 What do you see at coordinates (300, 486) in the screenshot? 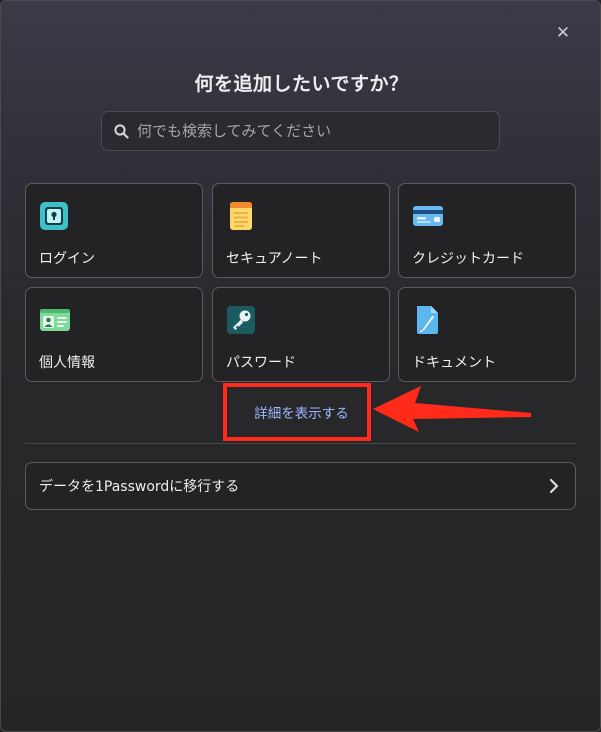
I see `migrate-data-button: データを1Passwordに移行する` at bounding box center [300, 486].